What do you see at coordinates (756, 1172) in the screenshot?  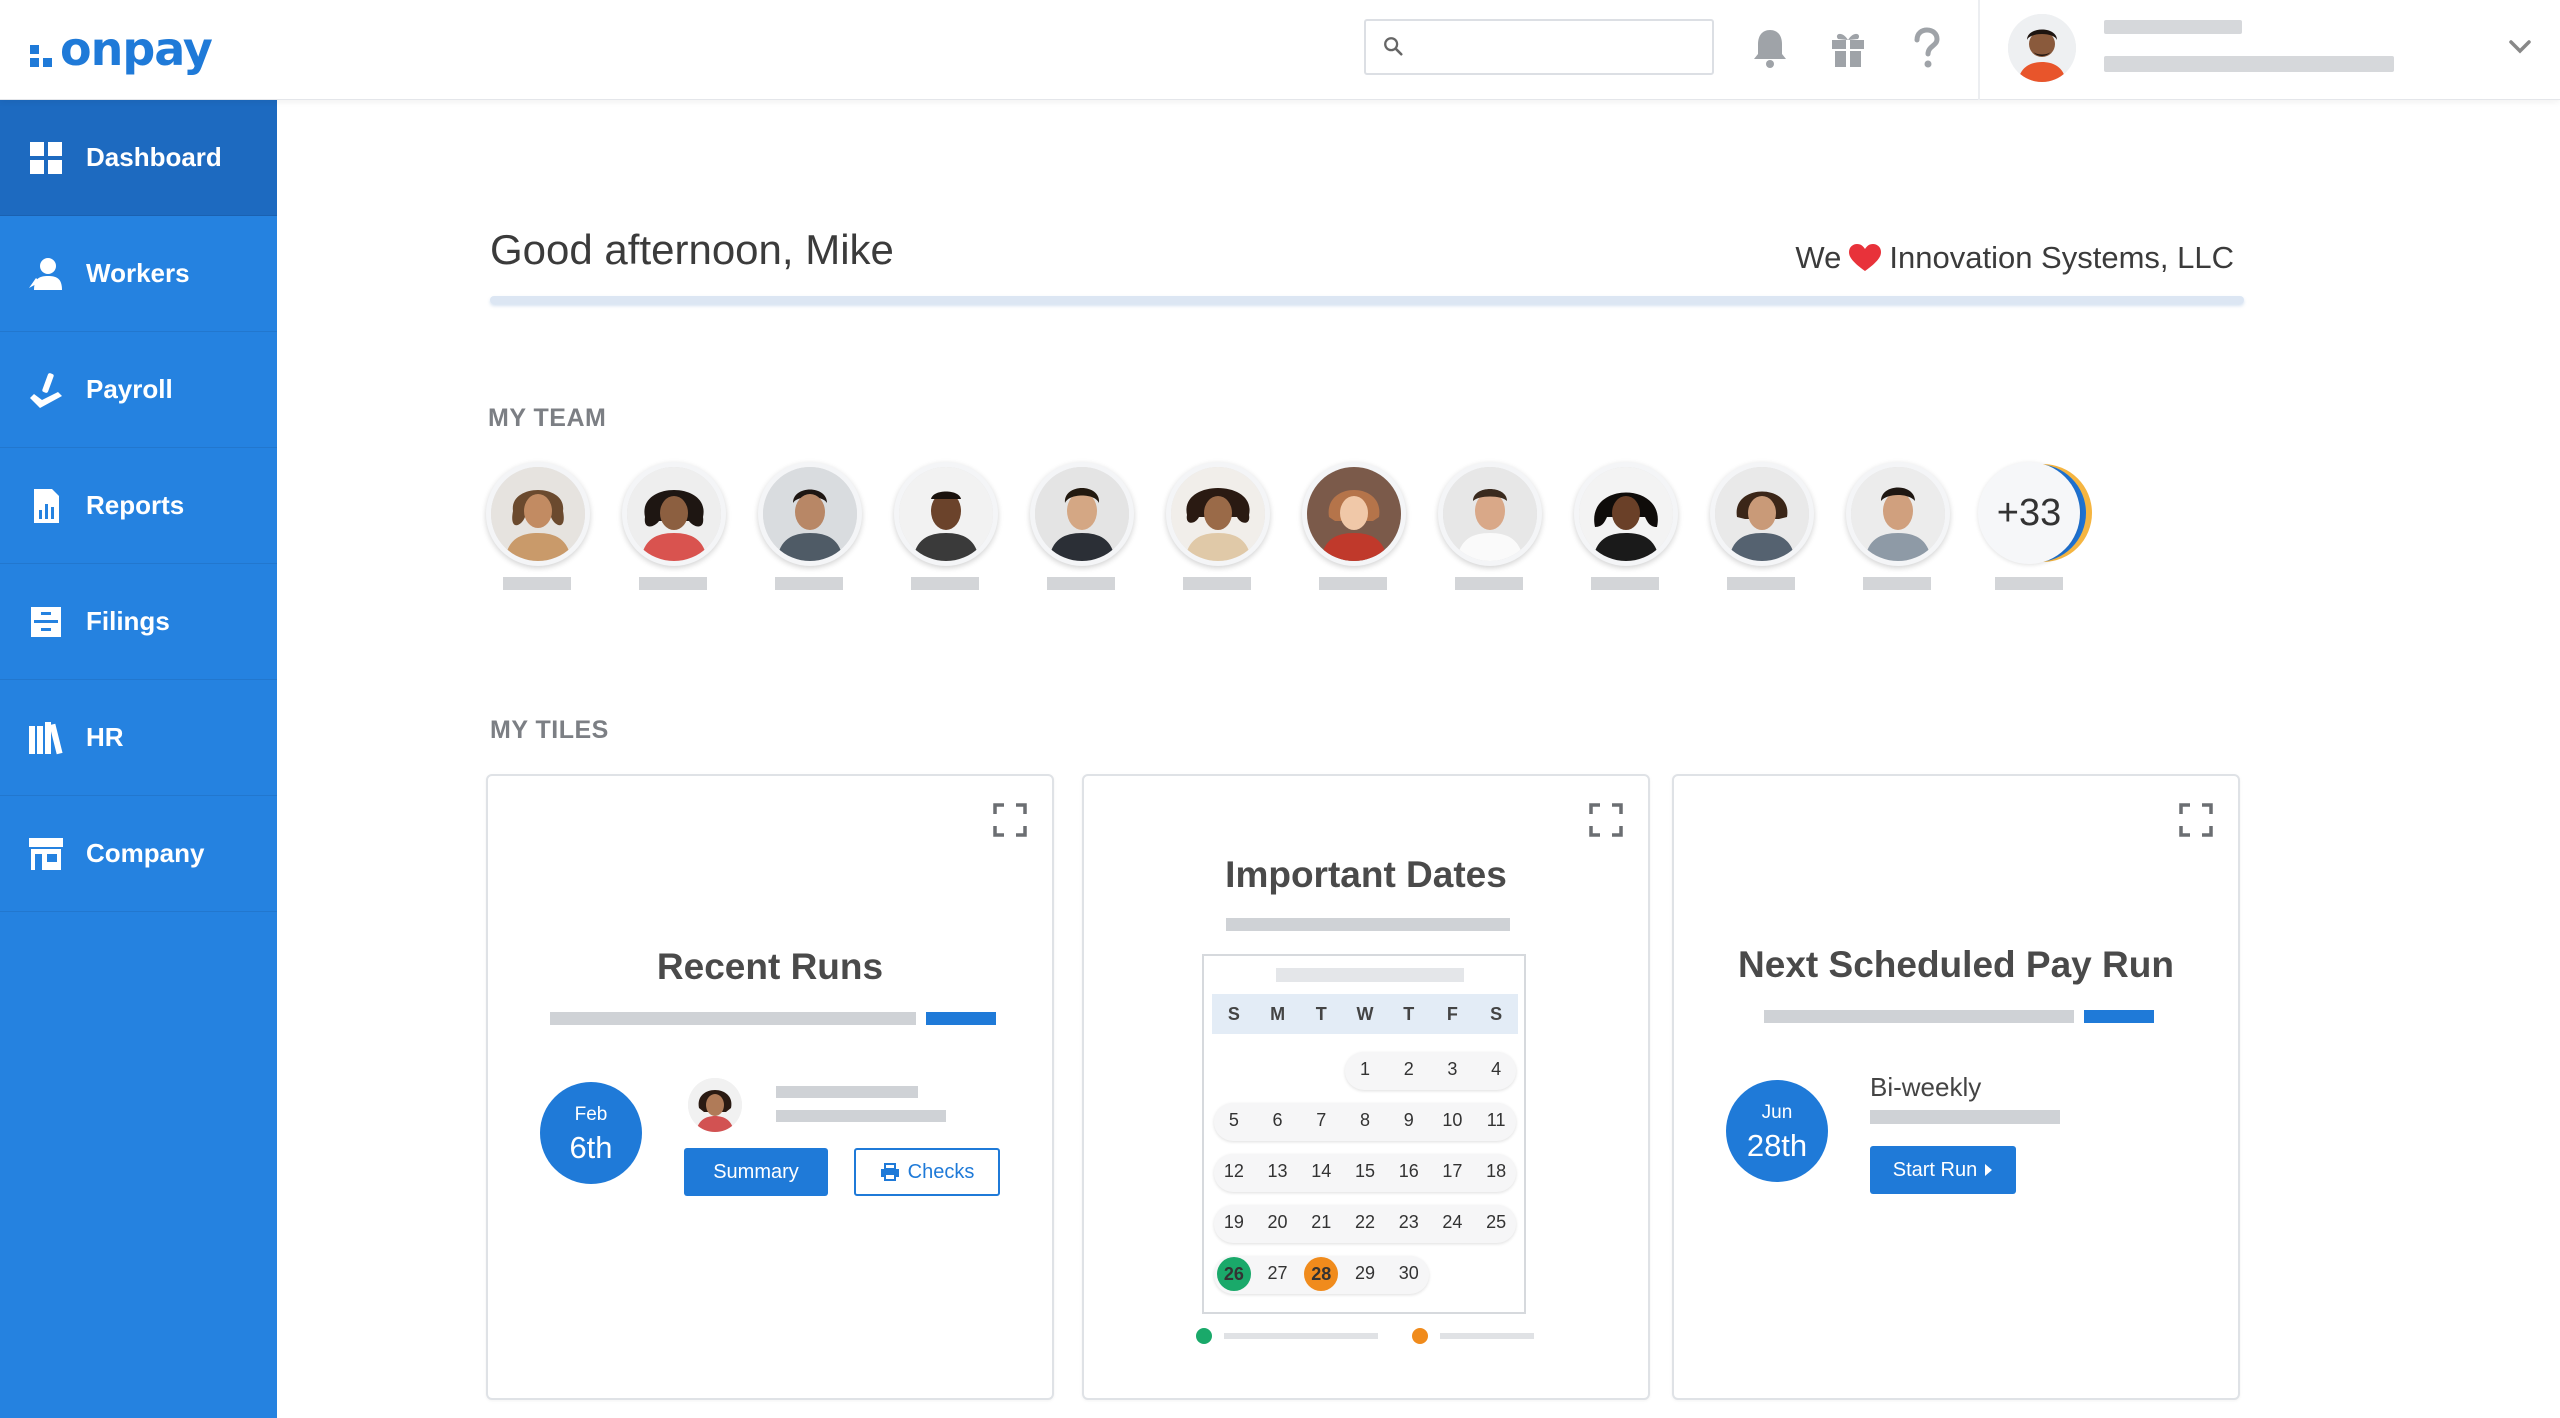 I see `summary-button: Summary` at bounding box center [756, 1172].